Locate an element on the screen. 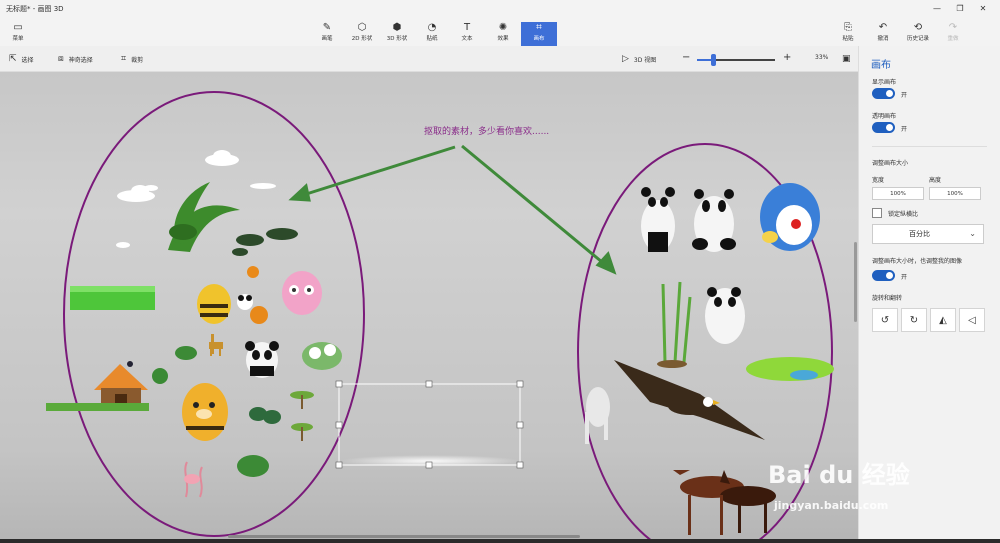  tool-label: 贴纸 is located at coordinates (432, 39).